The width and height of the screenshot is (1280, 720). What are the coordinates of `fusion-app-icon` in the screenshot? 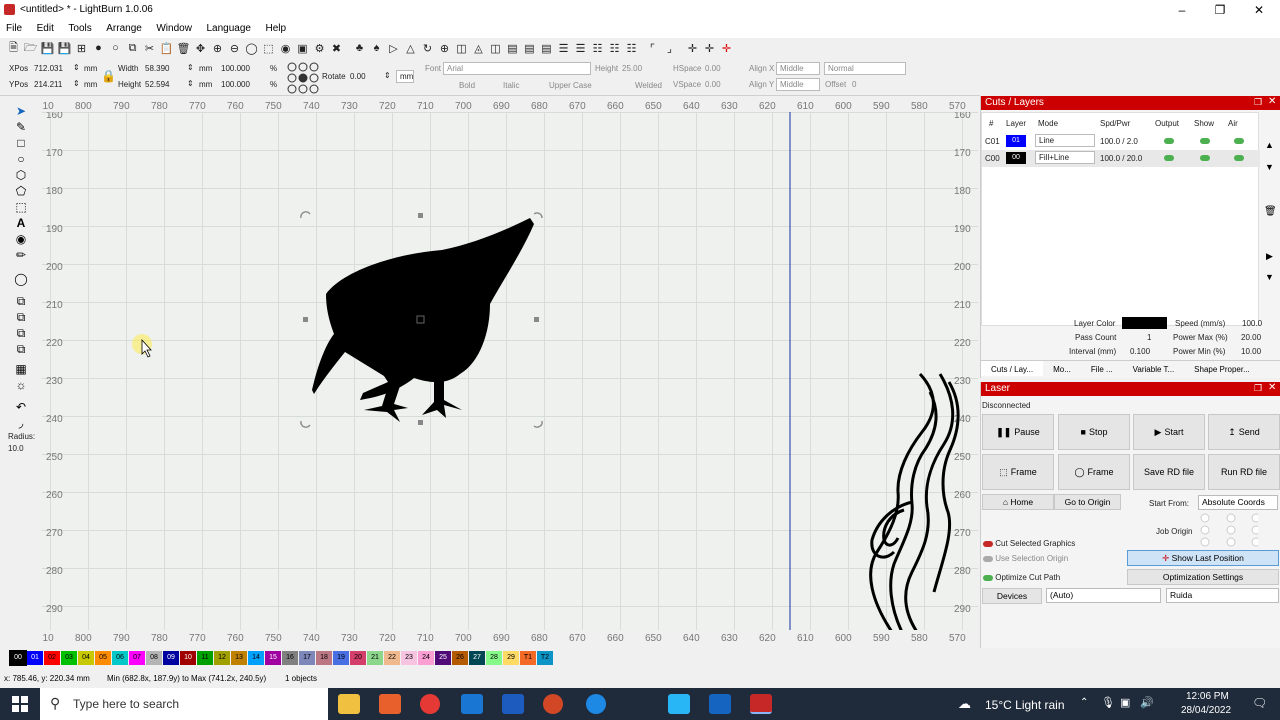 It's located at (390, 704).